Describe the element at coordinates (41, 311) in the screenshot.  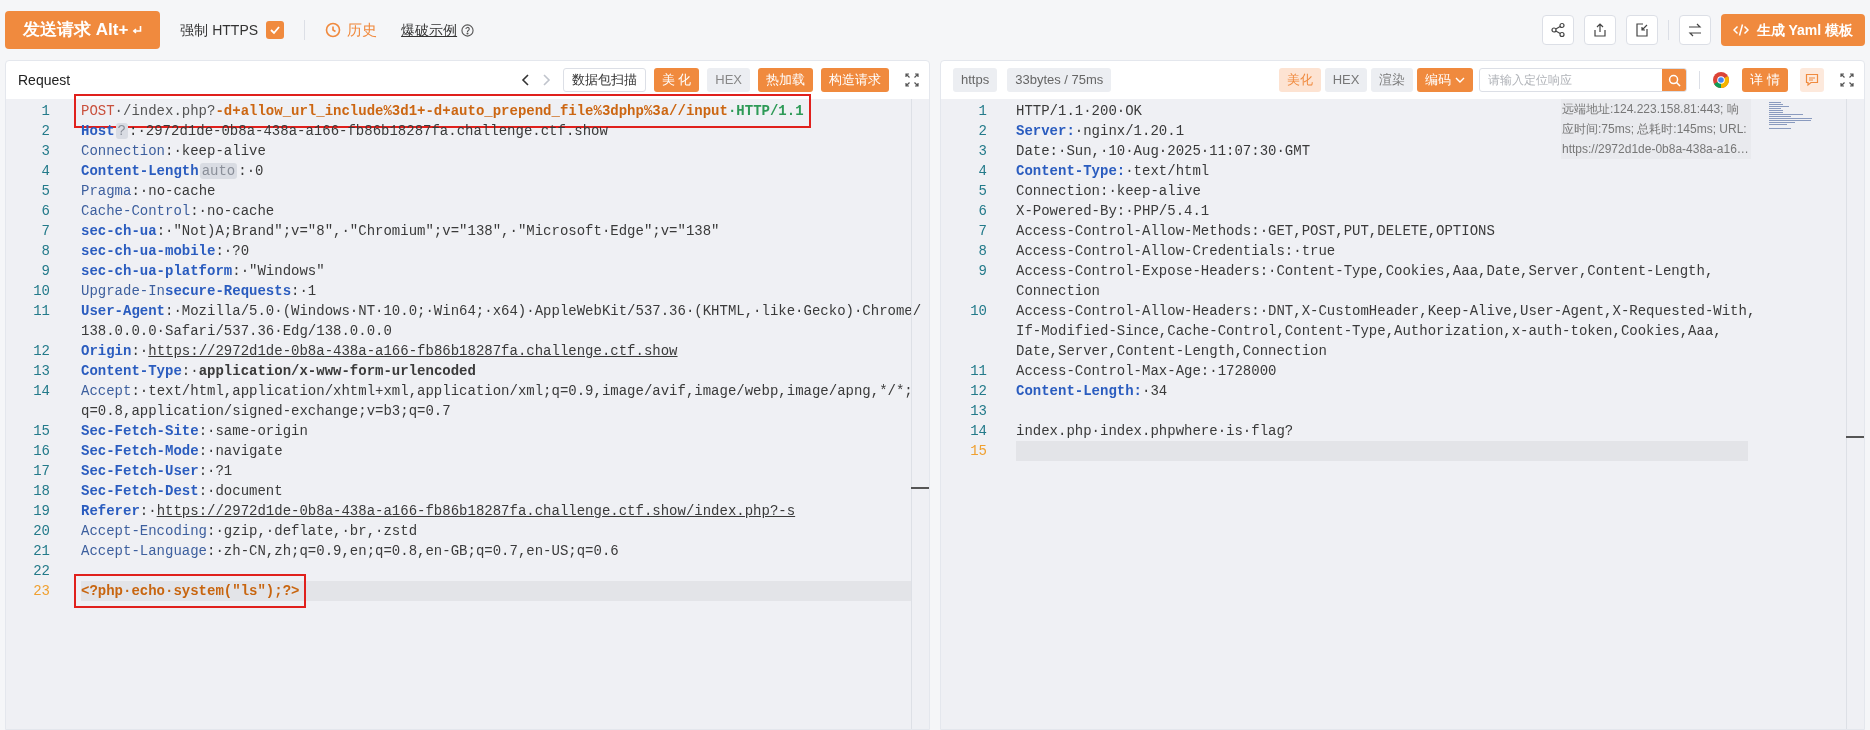
I see `line-number: 11` at that location.